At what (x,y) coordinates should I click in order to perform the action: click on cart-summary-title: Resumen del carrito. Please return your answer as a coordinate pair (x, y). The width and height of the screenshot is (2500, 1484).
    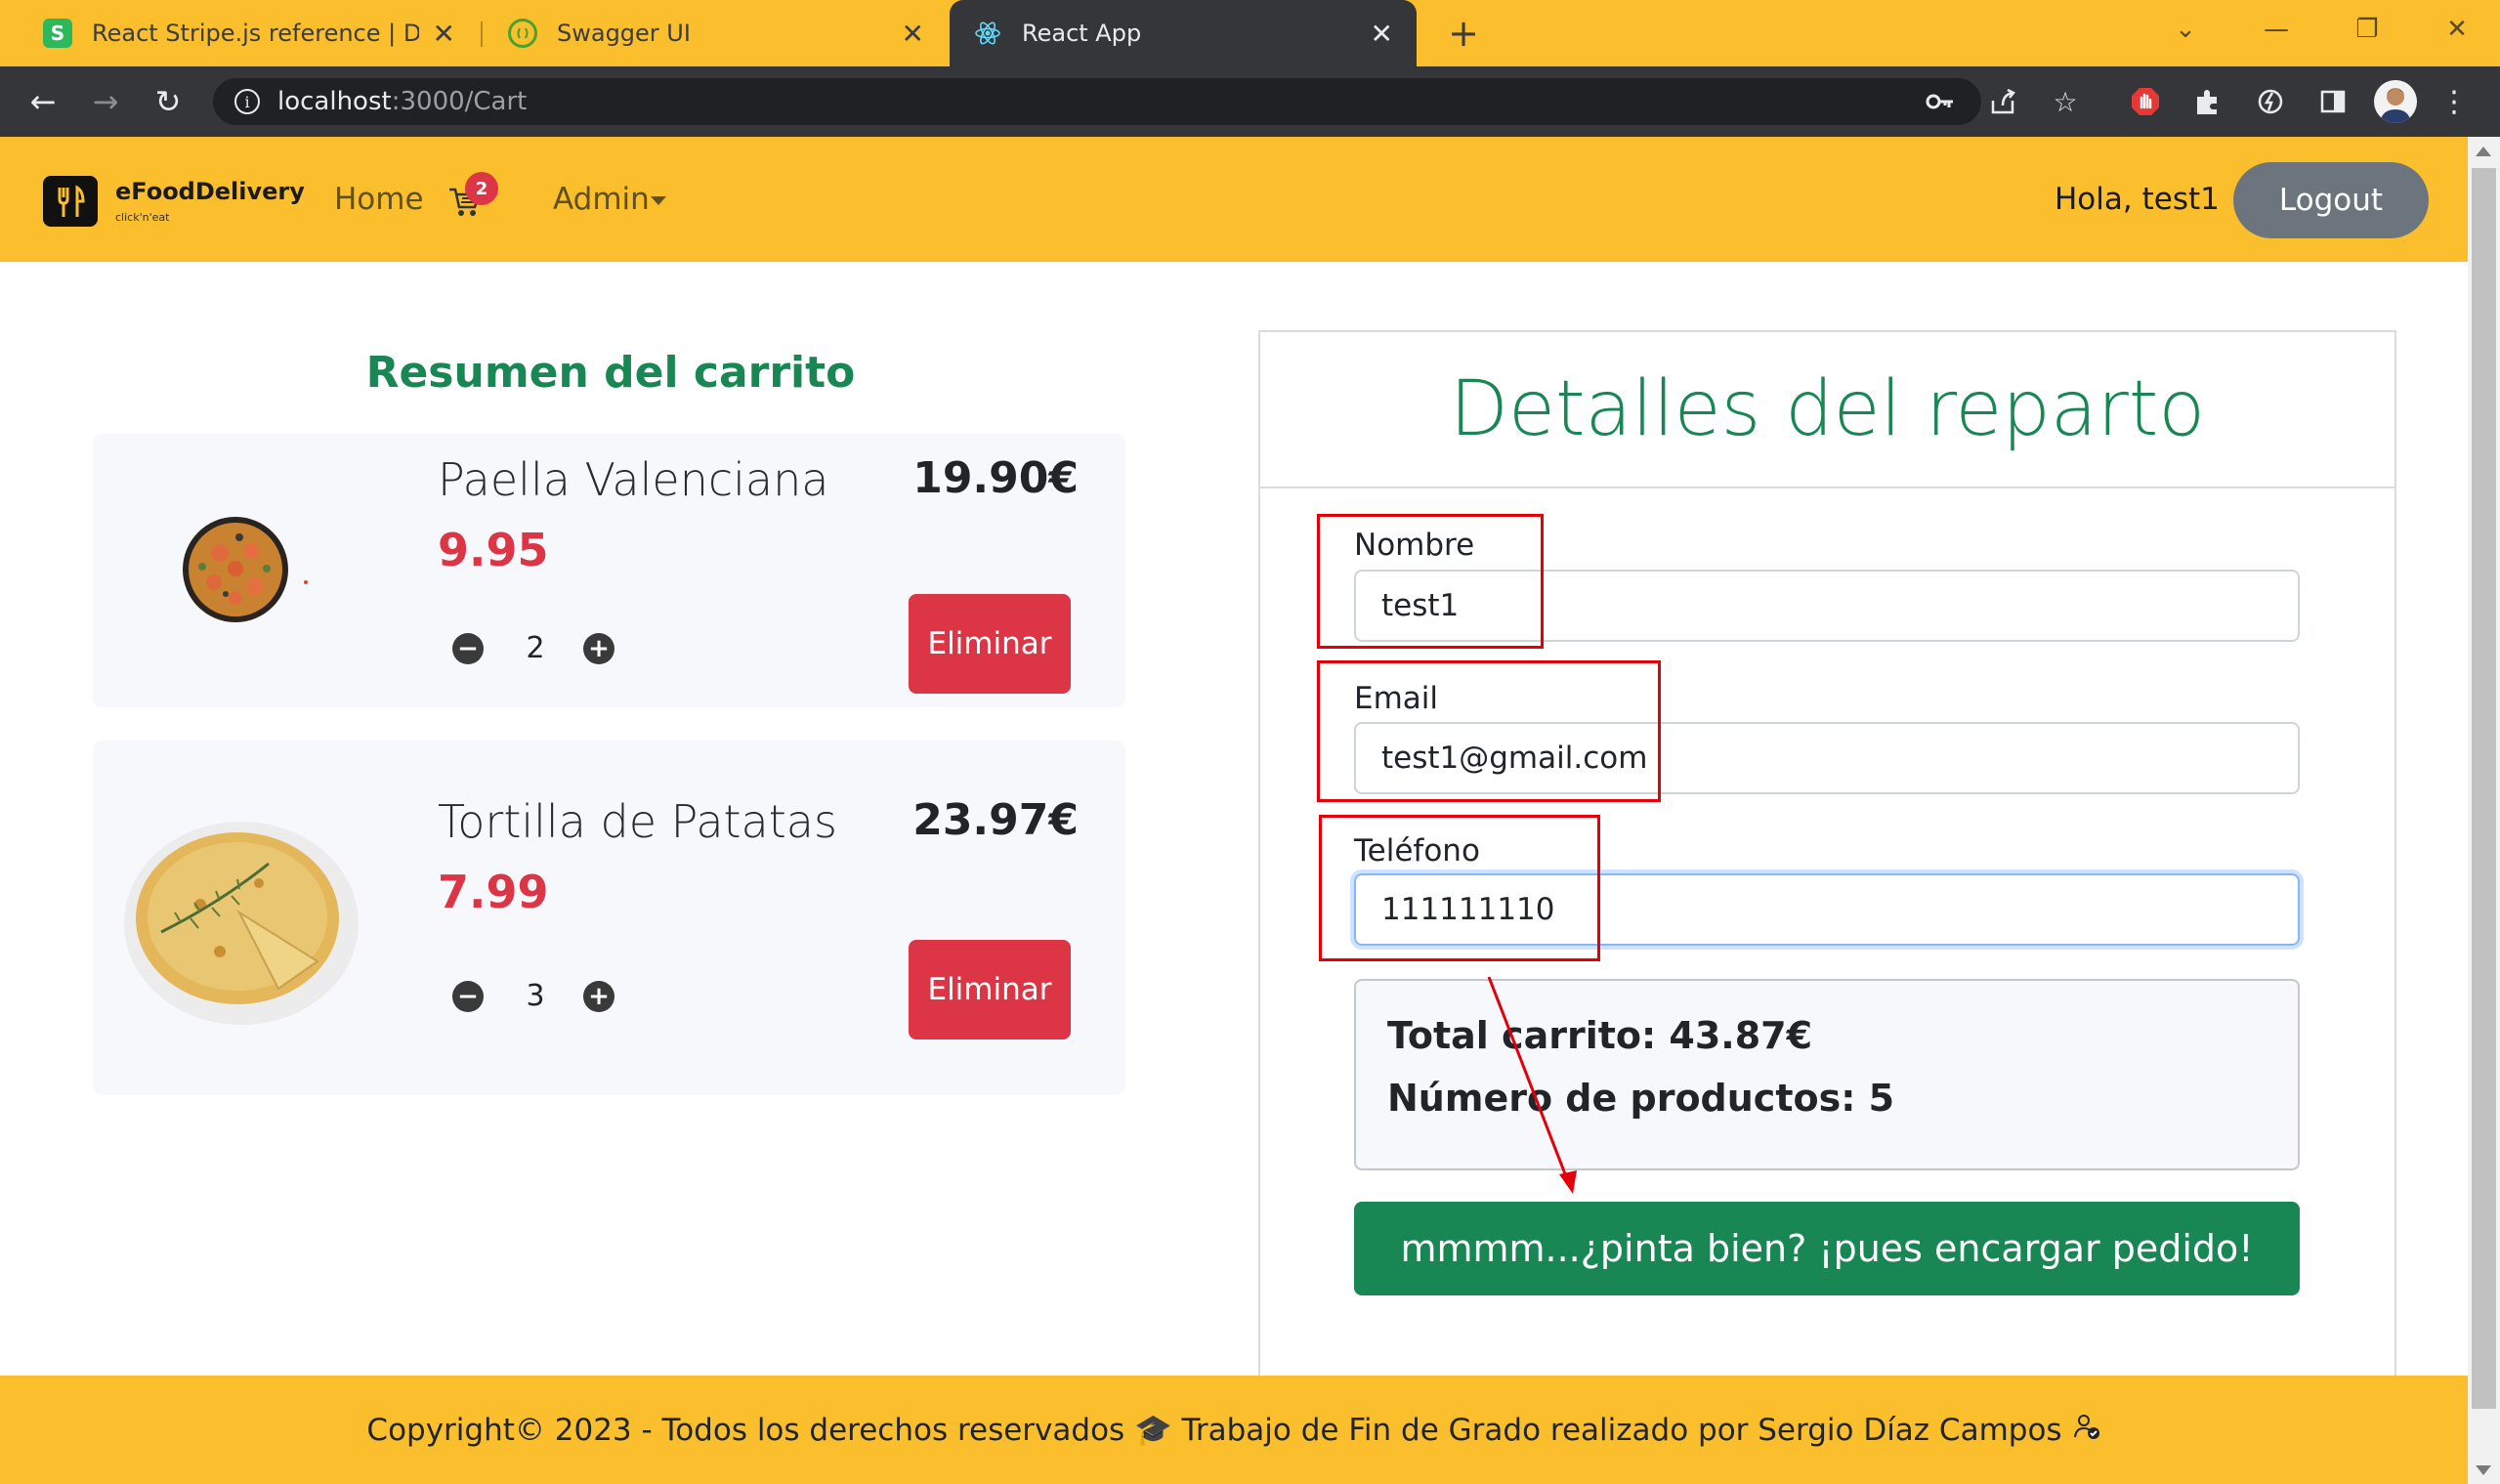
    Looking at the image, I should click on (611, 373).